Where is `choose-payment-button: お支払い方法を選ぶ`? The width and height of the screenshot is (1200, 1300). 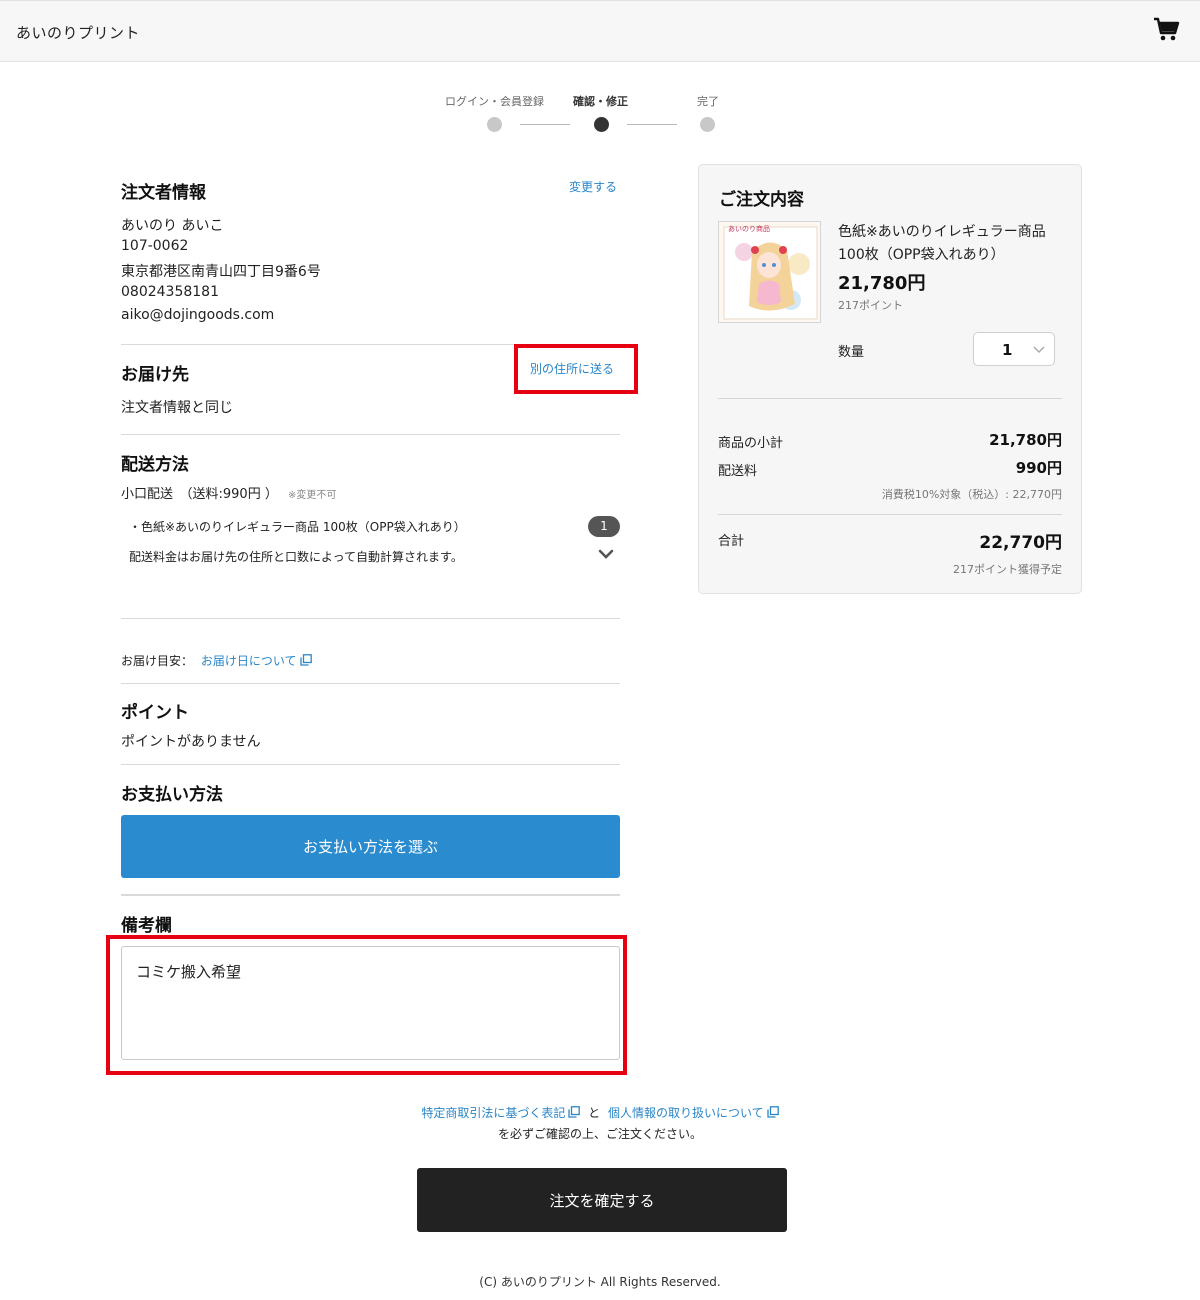
choose-payment-button: お支払い方法を選ぶ is located at coordinates (370, 846).